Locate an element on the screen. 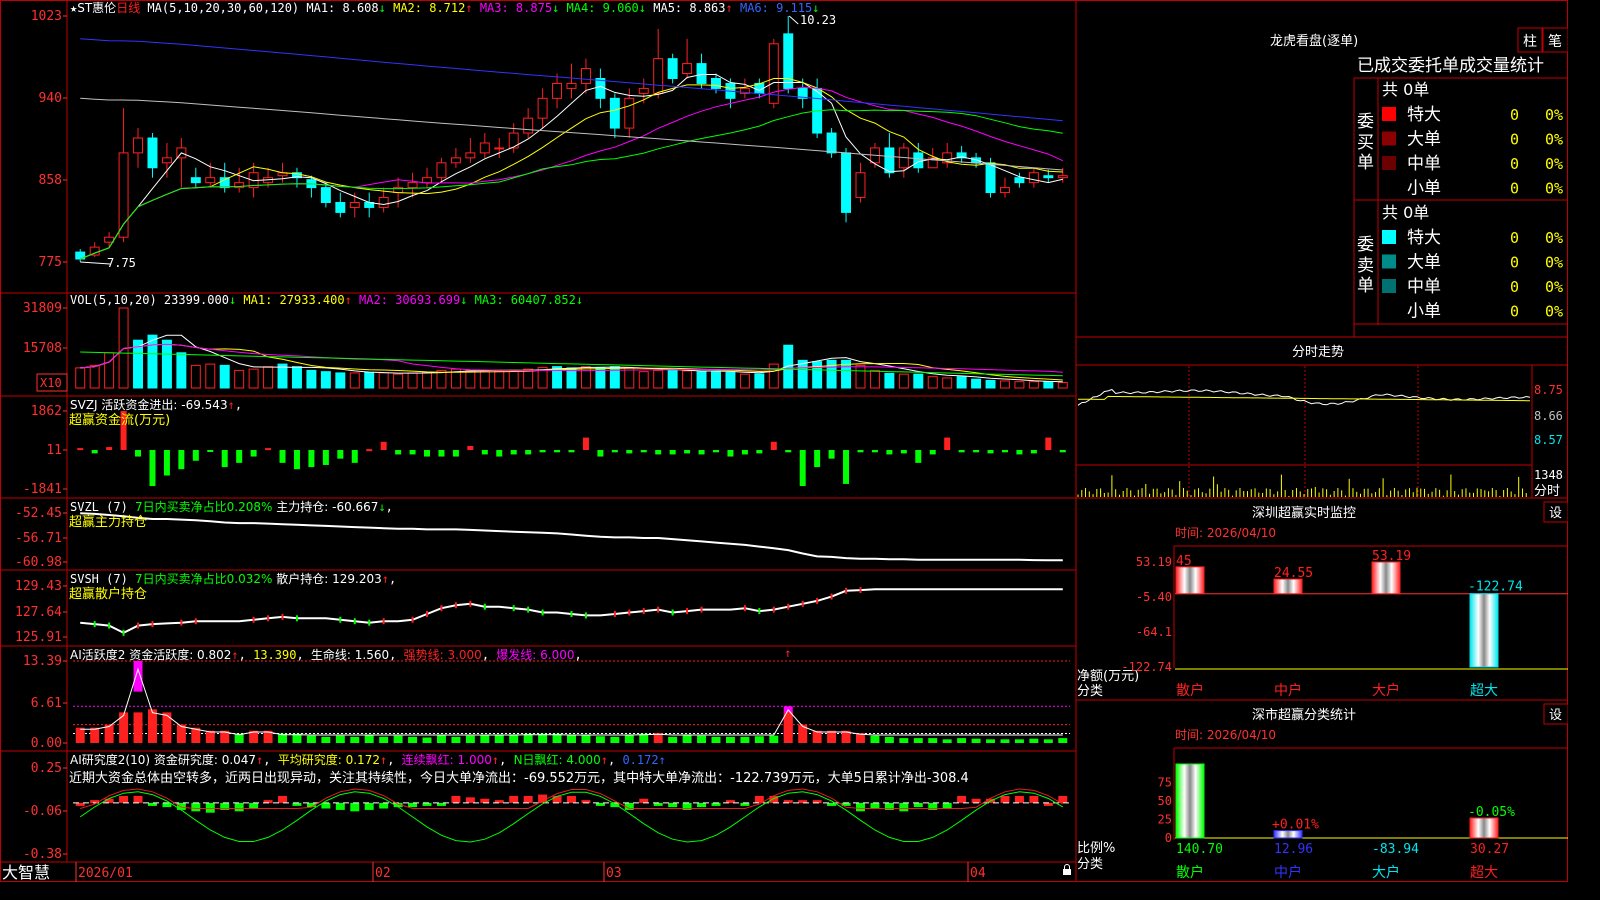 The width and height of the screenshot is (1600, 900). brand-logo: 大智慧 is located at coordinates (26, 872).